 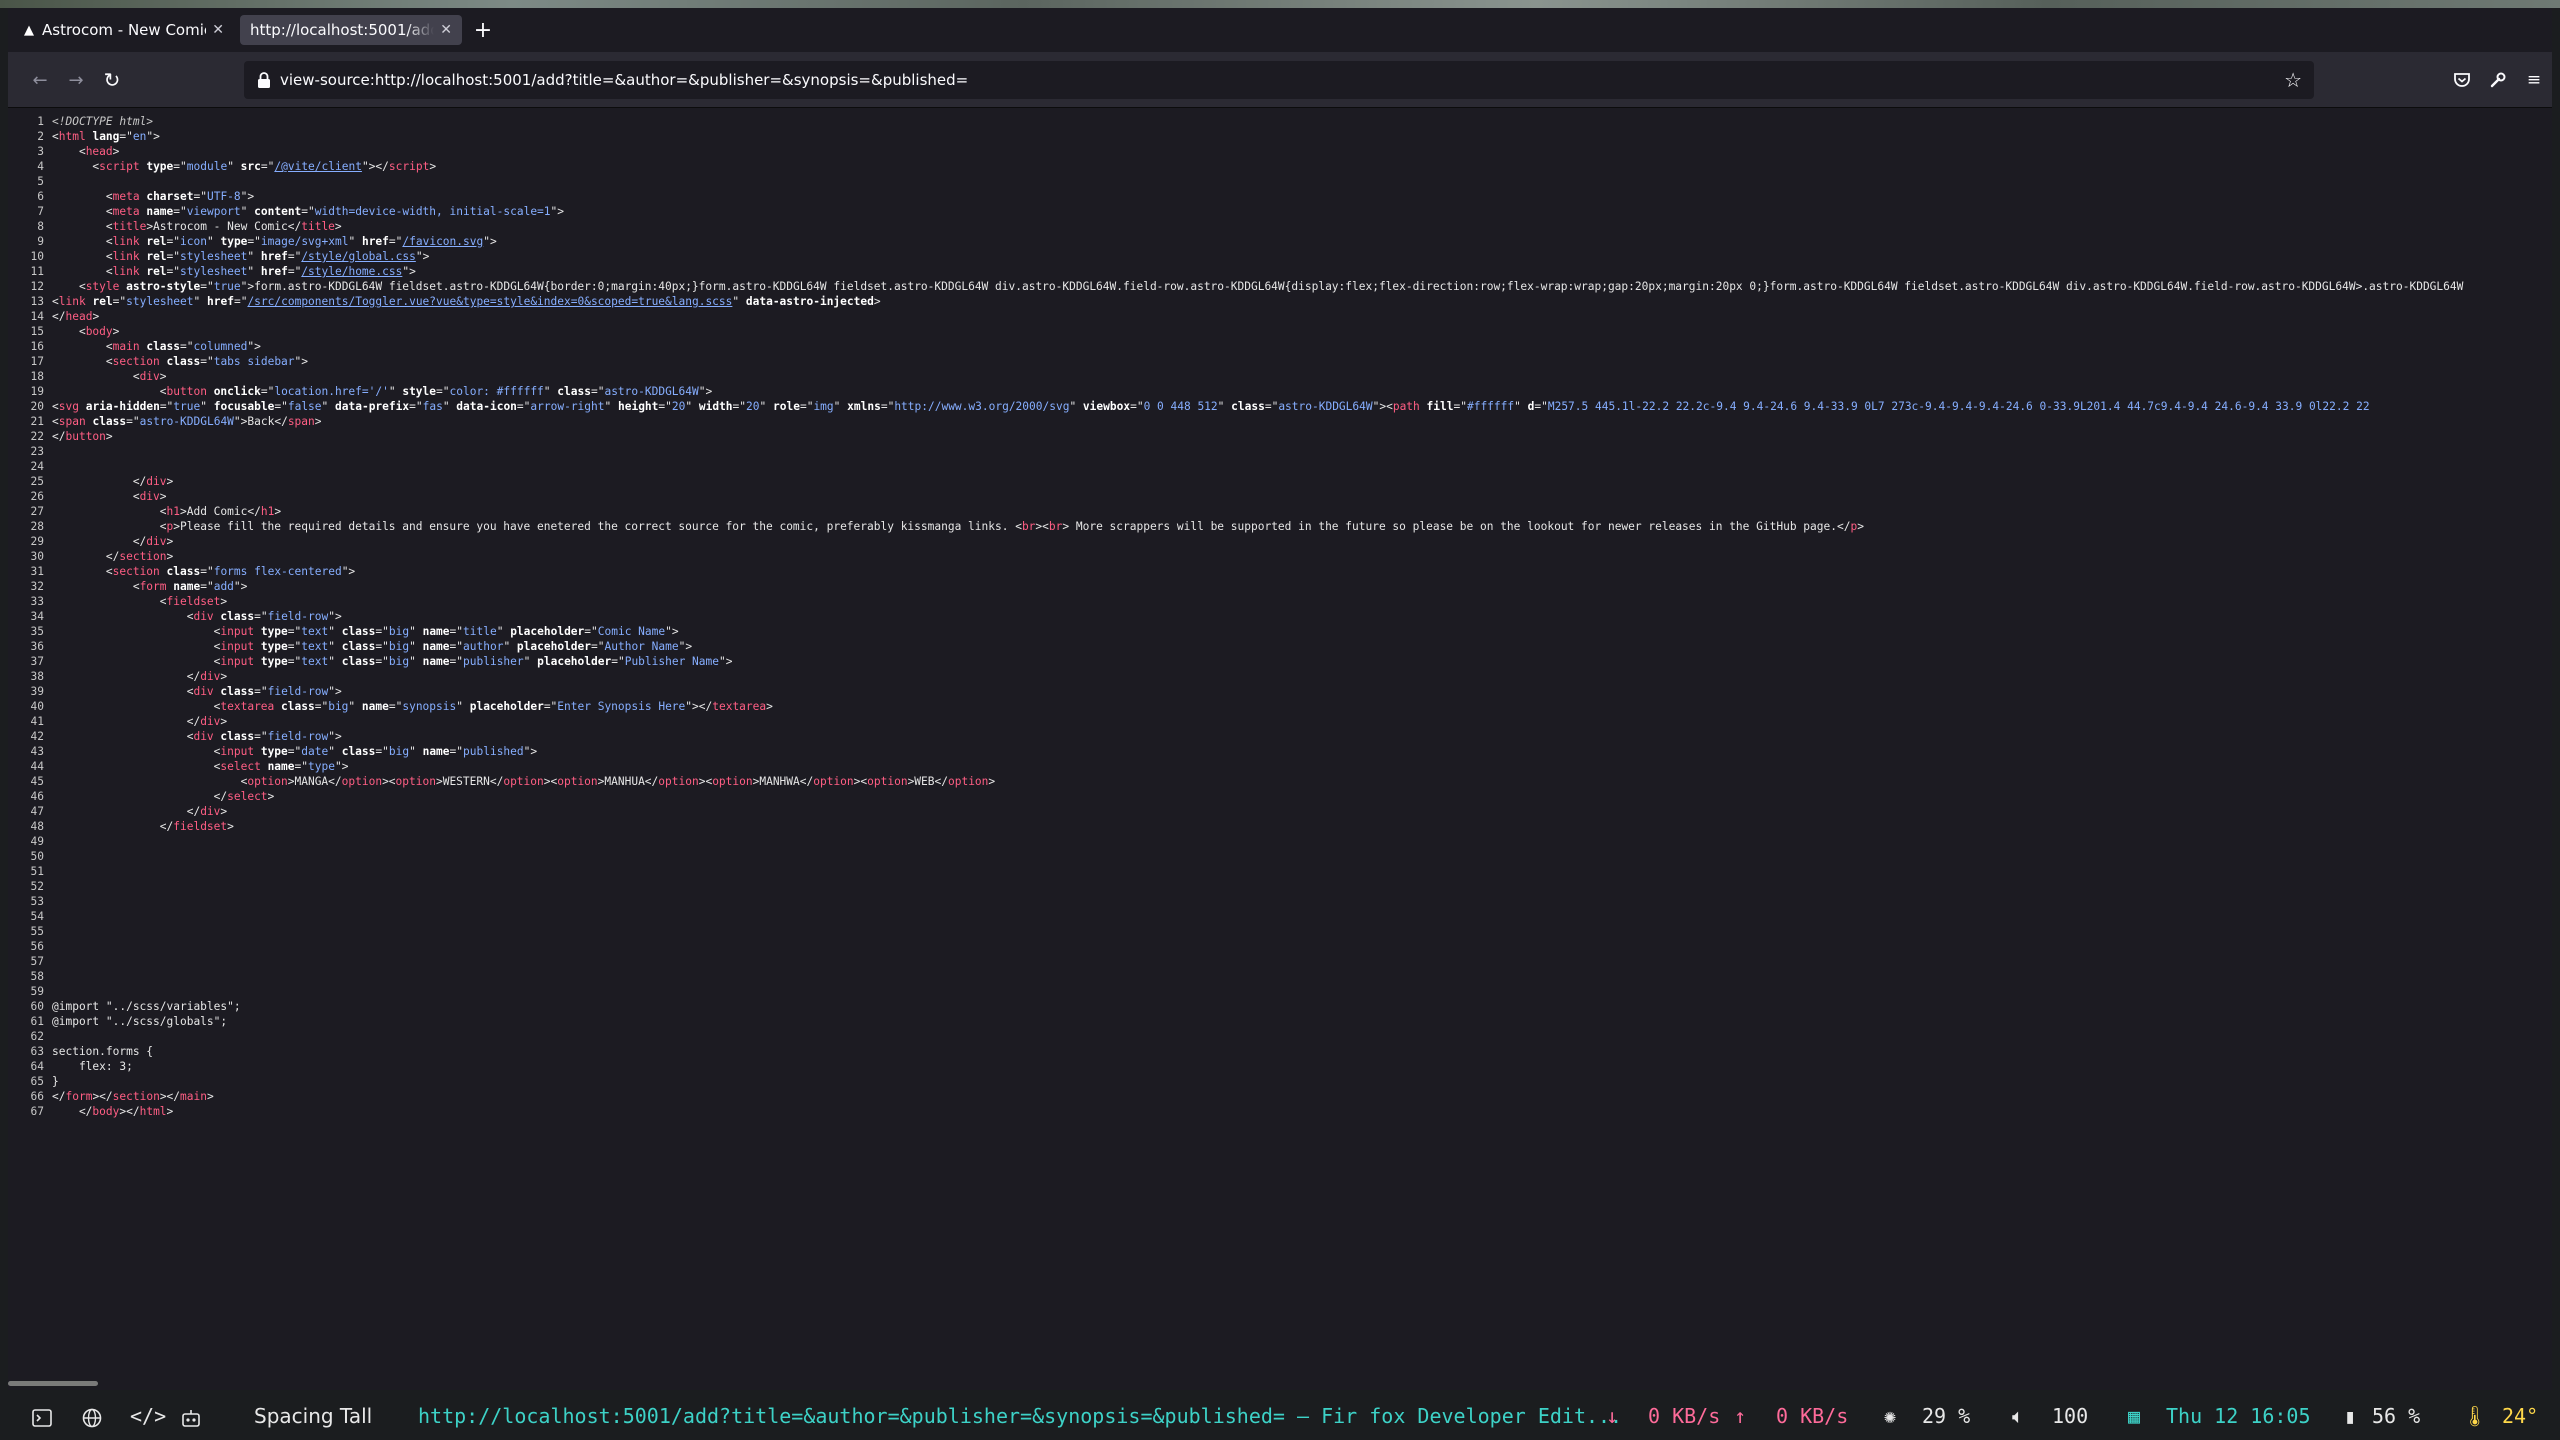 What do you see at coordinates (37, 646) in the screenshot?
I see `line-number: 36` at bounding box center [37, 646].